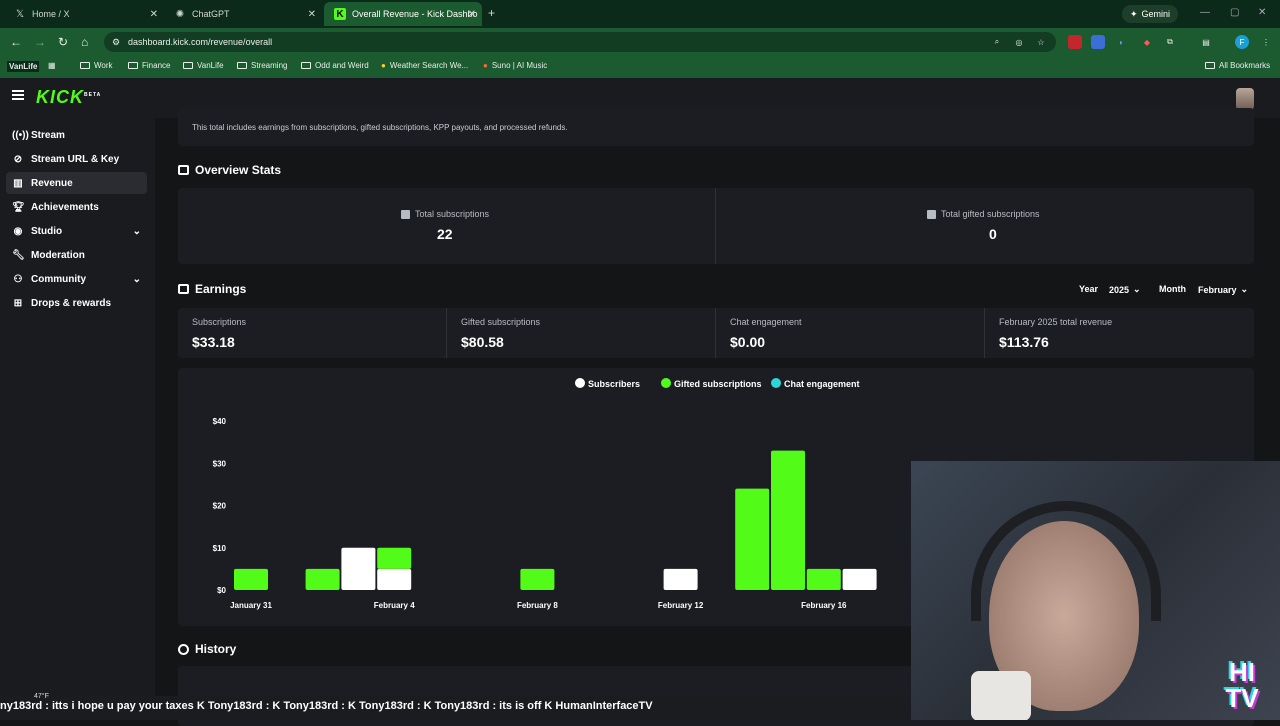 This screenshot has height=726, width=1280. Describe the element at coordinates (212, 289) in the screenshot. I see `earnings-heading: Earnings` at that location.